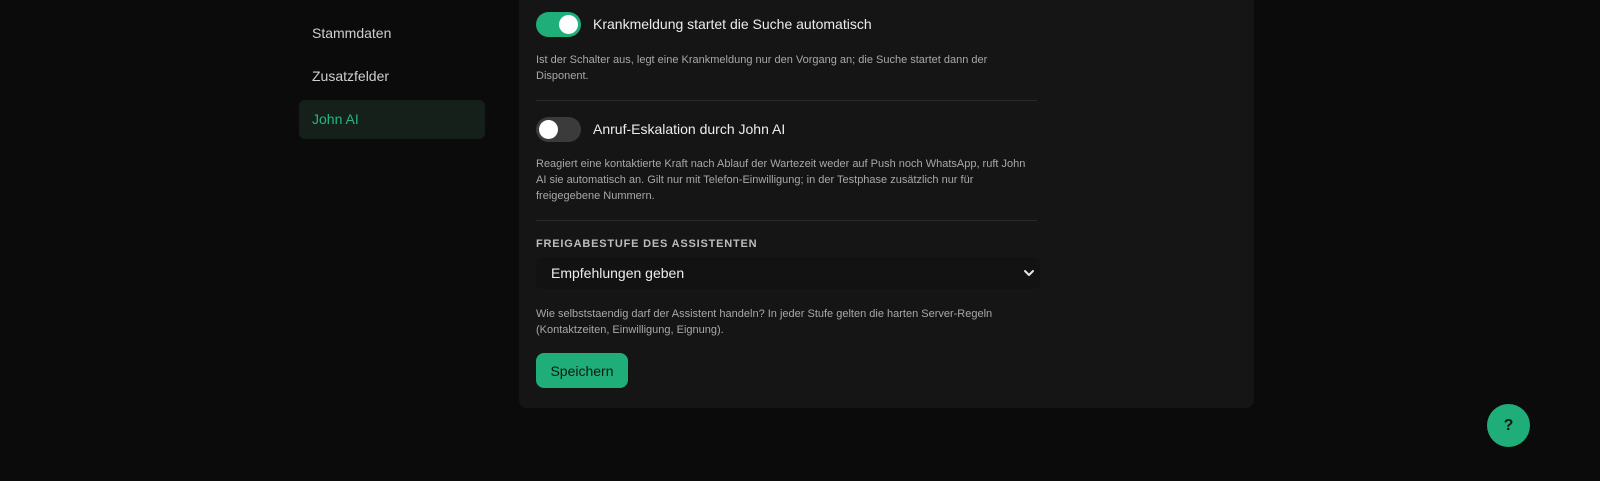 This screenshot has height=481, width=1600. Describe the element at coordinates (618, 273) in the screenshot. I see `approval-level-value: Empfehlungen geben` at that location.